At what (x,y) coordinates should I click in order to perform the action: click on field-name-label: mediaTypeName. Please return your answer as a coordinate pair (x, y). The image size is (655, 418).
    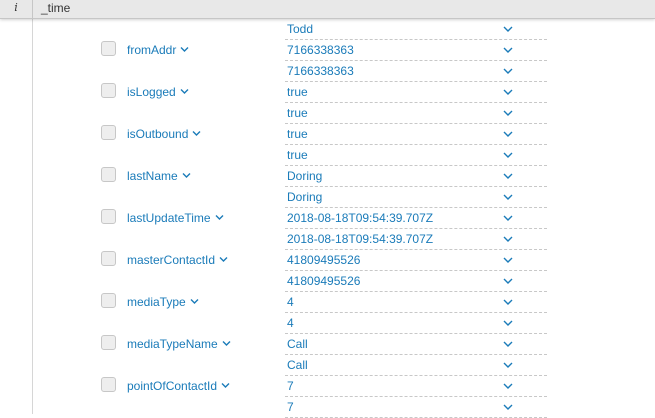
    Looking at the image, I should click on (172, 344).